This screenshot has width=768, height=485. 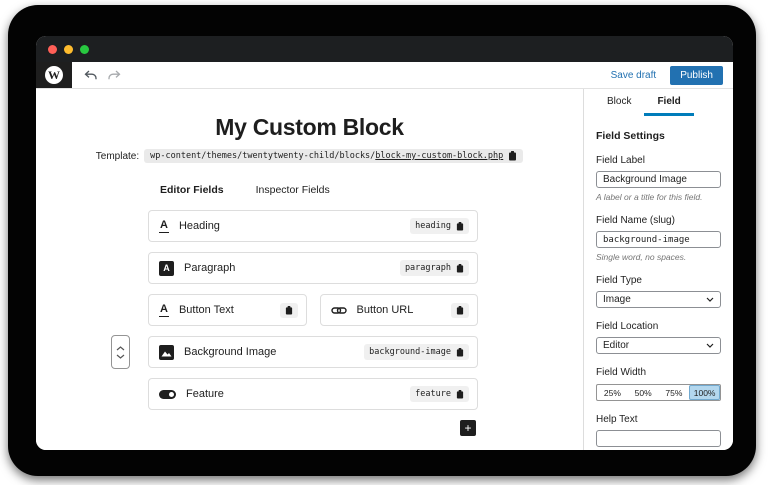 I want to click on field-type-label: Field Type, so click(x=619, y=280).